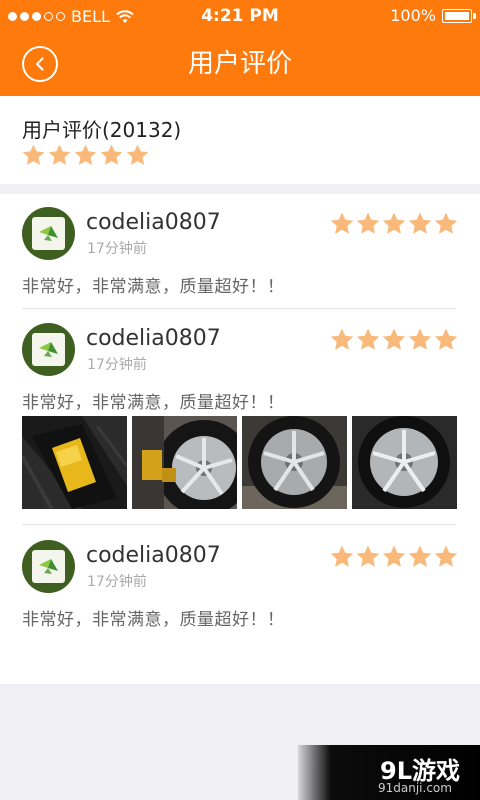  What do you see at coordinates (415, 788) in the screenshot?
I see `watermark-url: 91danji.com` at bounding box center [415, 788].